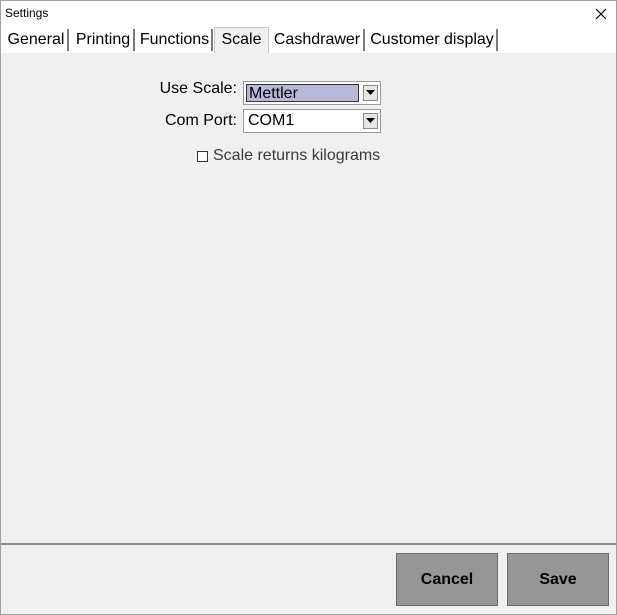  Describe the element at coordinates (37, 40) in the screenshot. I see `tab-general: General` at that location.